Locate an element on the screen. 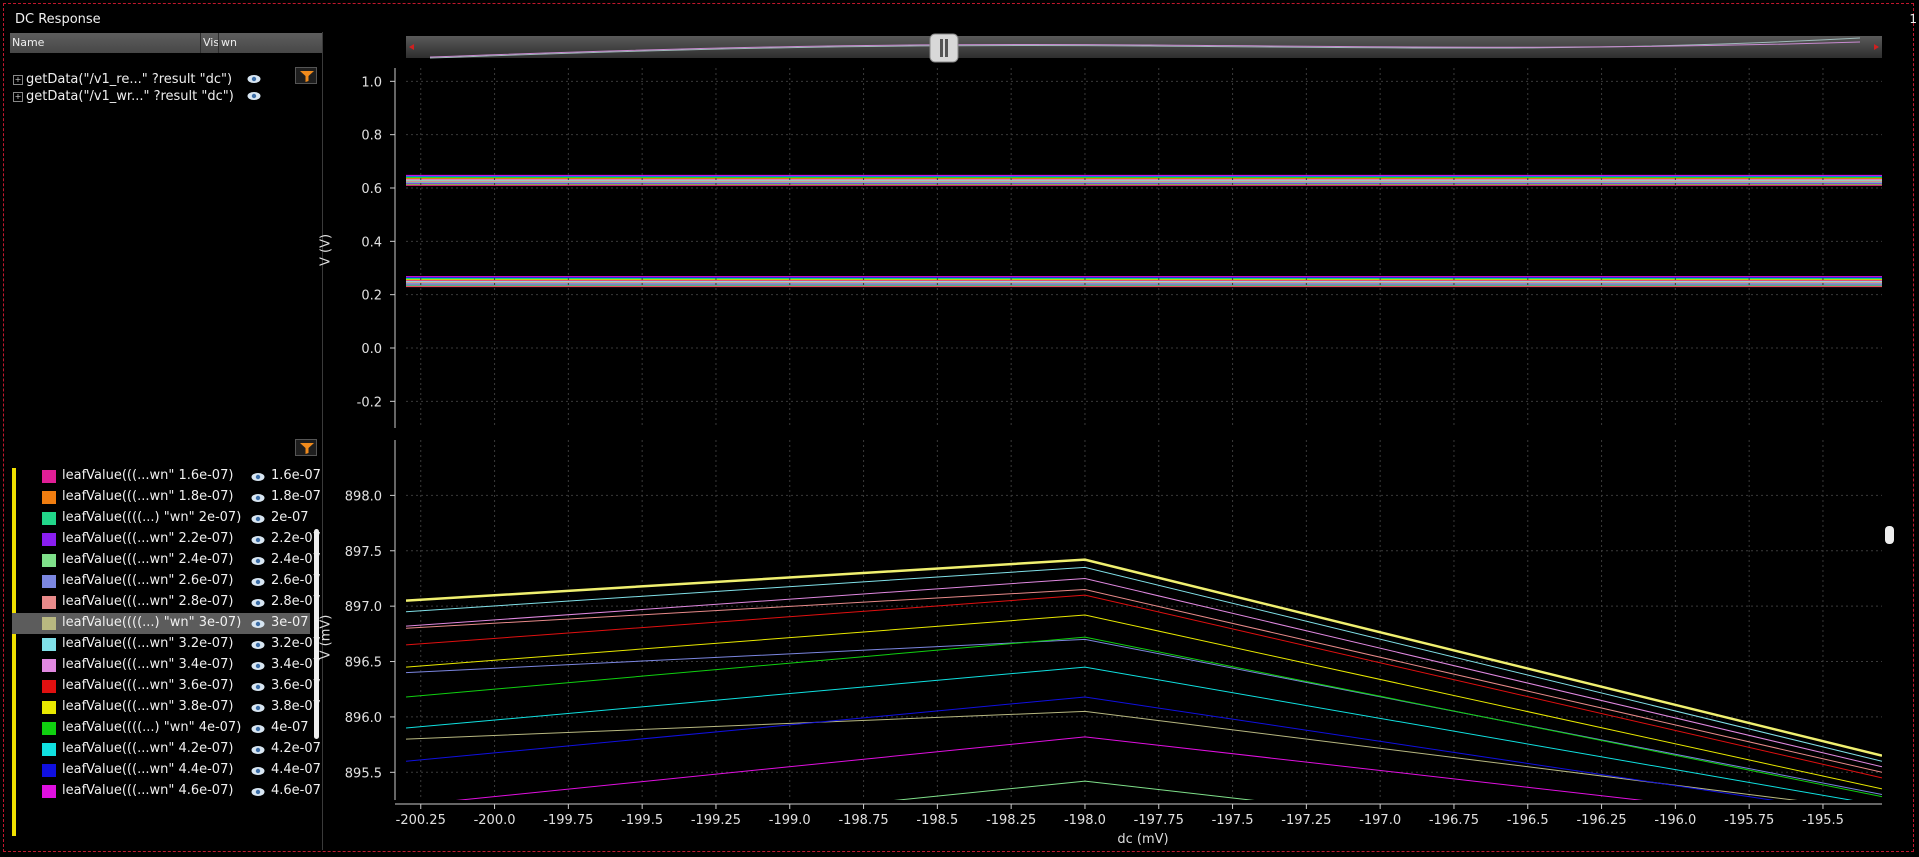 Image resolution: width=1919 pixels, height=857 pixels. x-tick-label: -197.5 is located at coordinates (1233, 820).